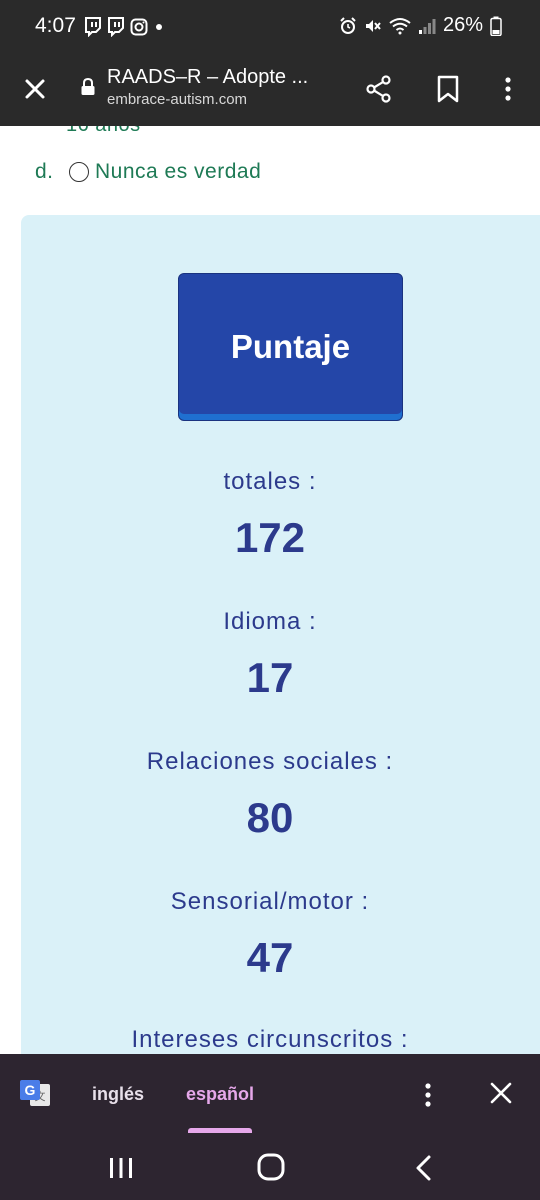 This screenshot has width=540, height=1200. Describe the element at coordinates (270, 761) in the screenshot. I see `score-label: Relaciones sociales :` at that location.